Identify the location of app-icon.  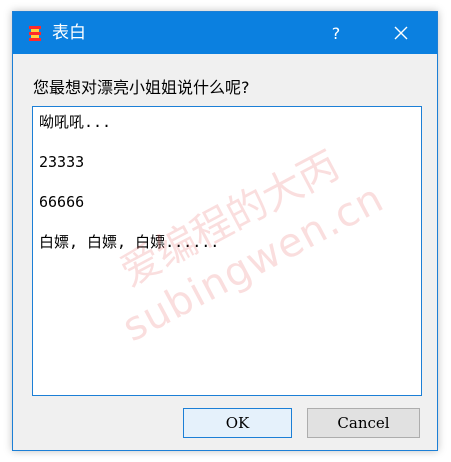
(35, 33).